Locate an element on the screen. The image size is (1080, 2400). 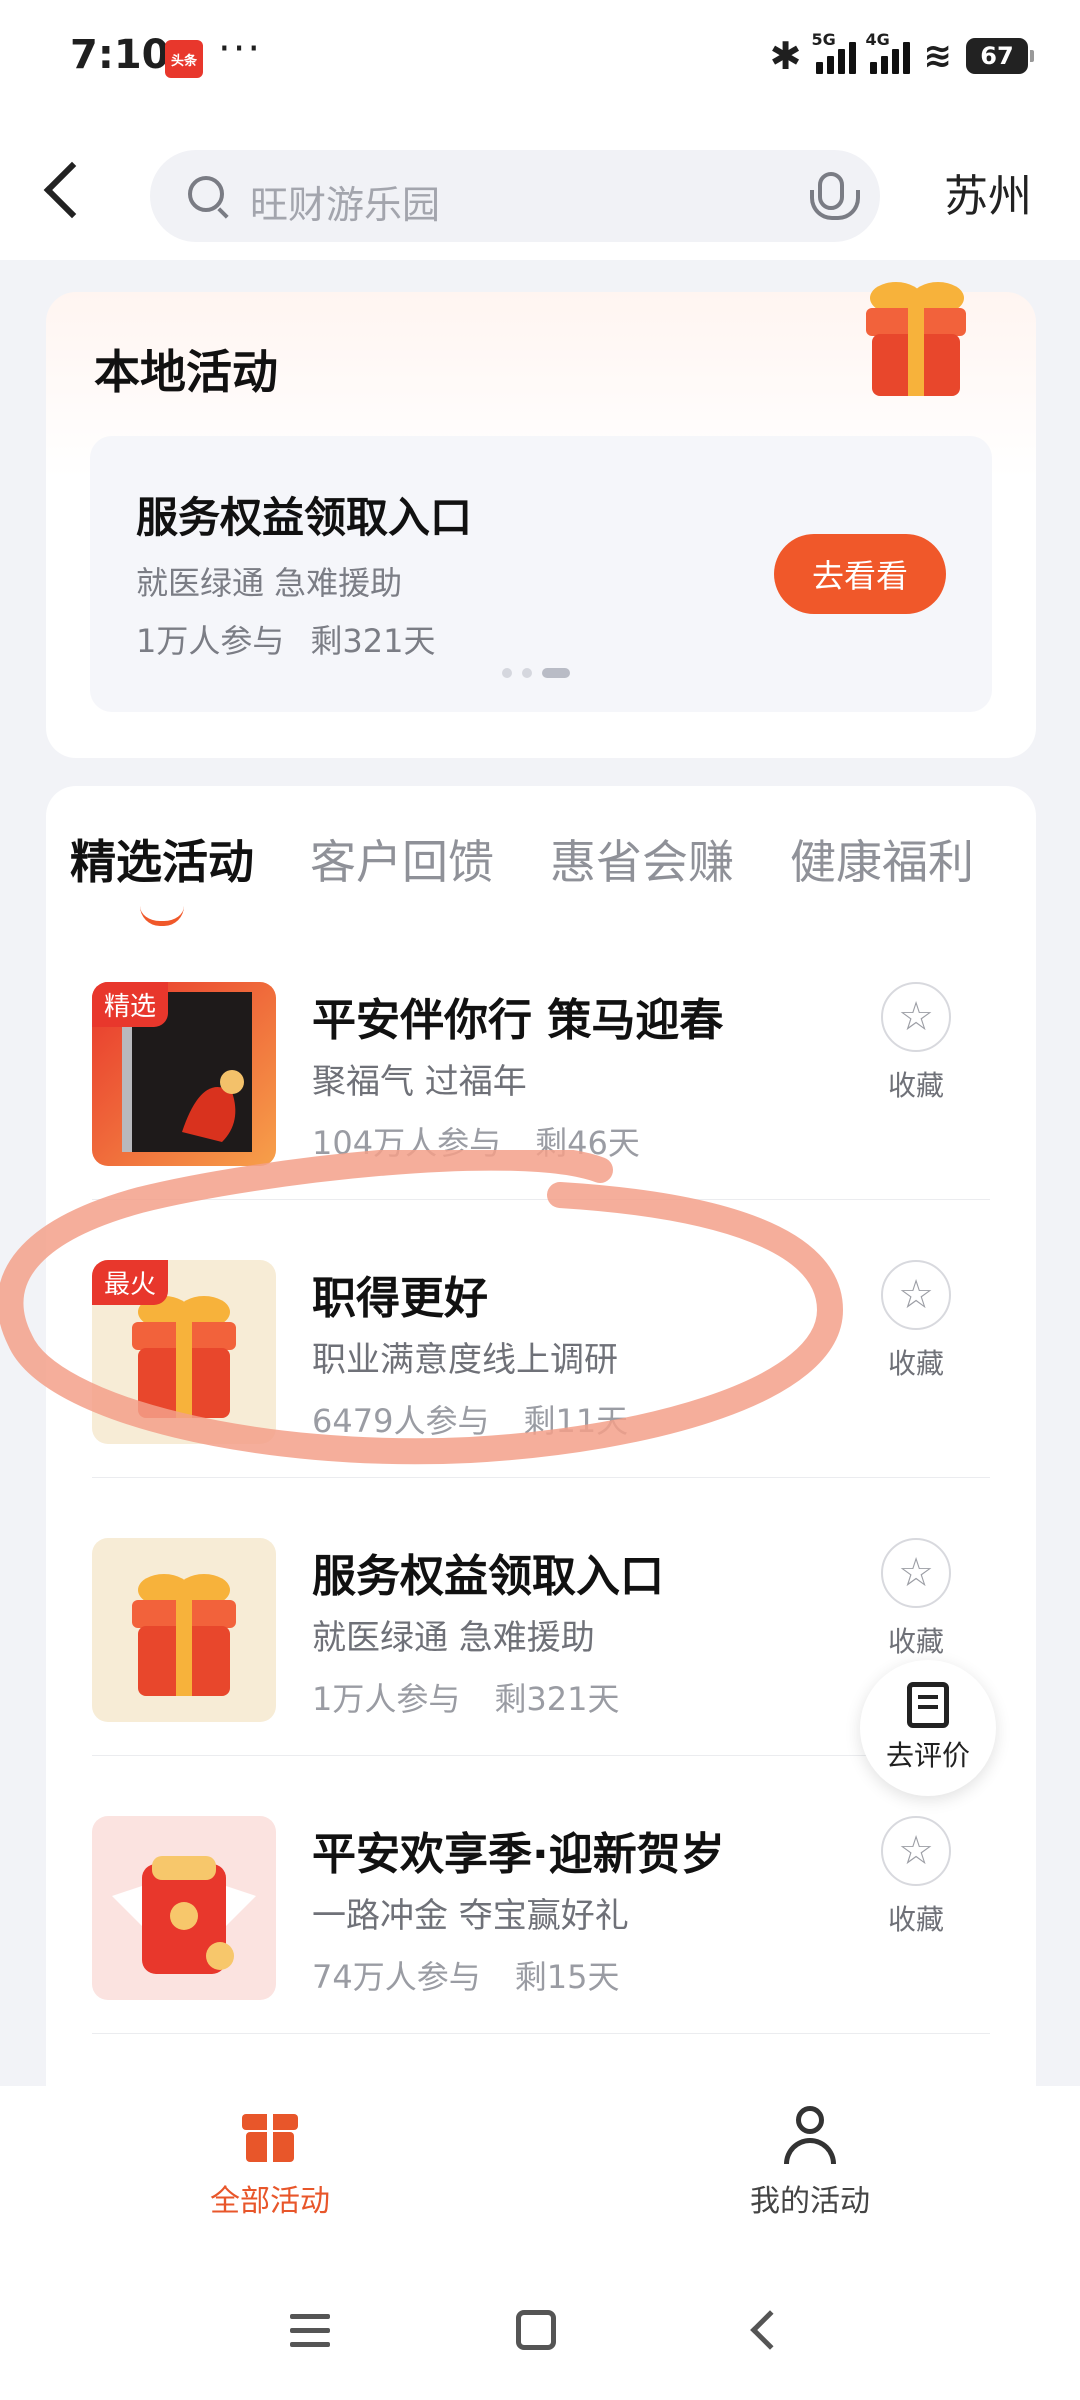
item-badge: 精选 is located at coordinates (130, 1004).